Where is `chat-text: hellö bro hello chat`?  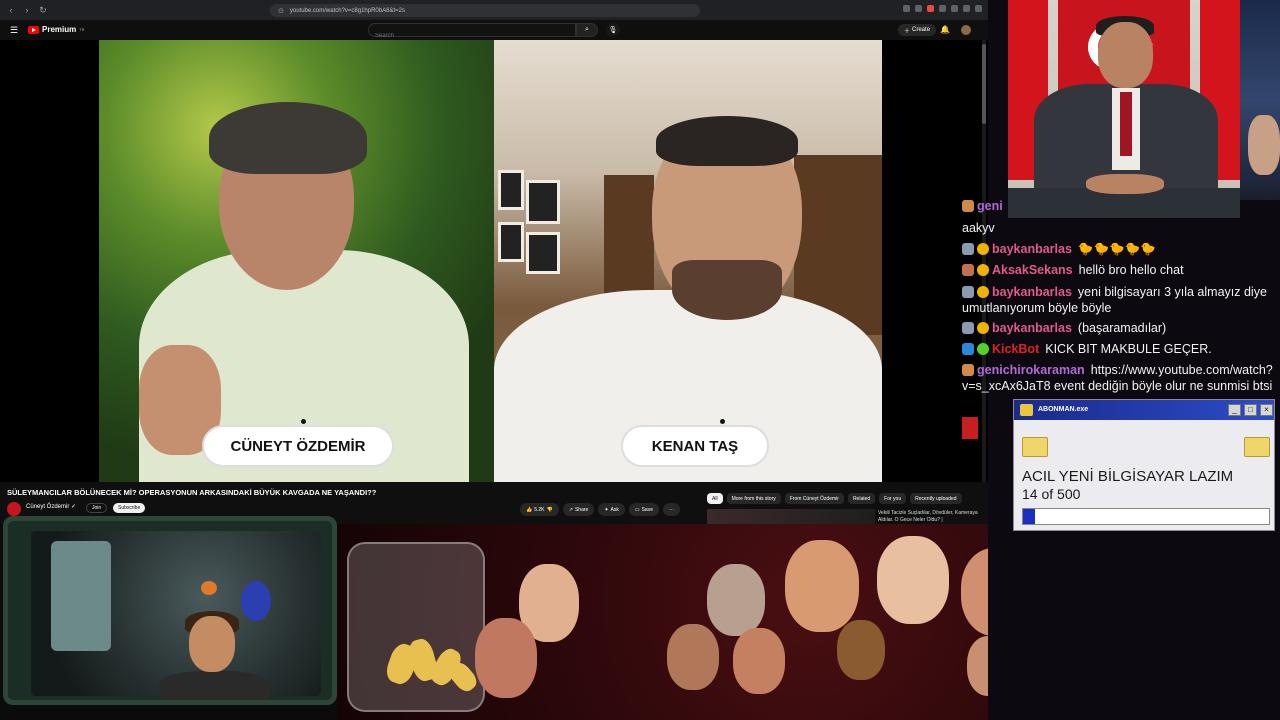 chat-text: hellö bro hello chat is located at coordinates (1131, 270).